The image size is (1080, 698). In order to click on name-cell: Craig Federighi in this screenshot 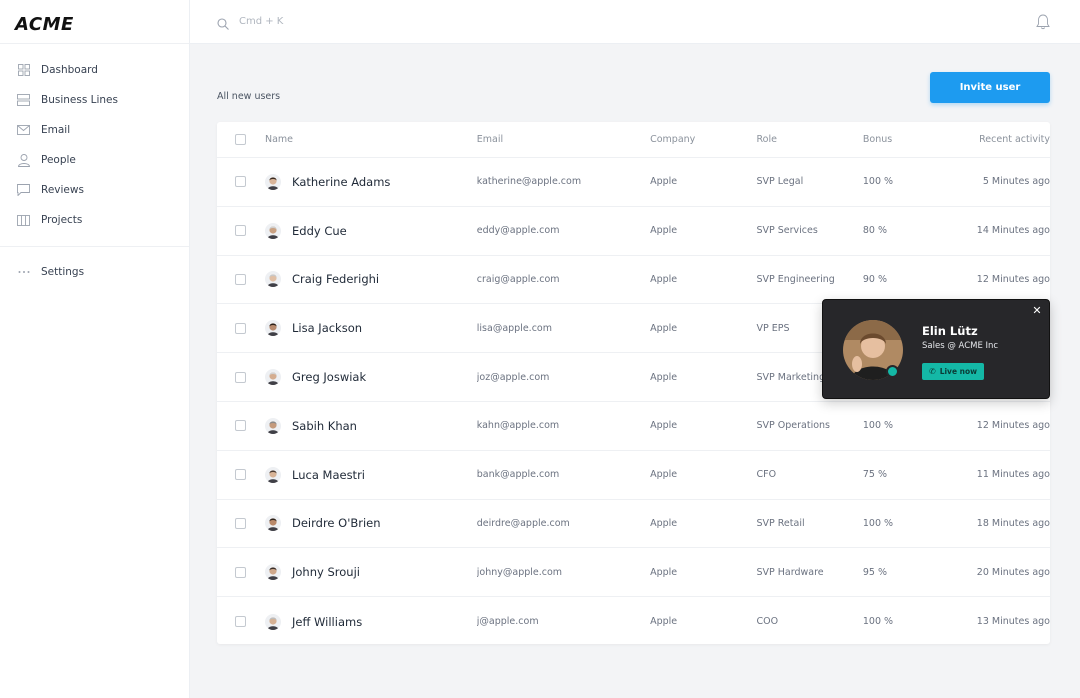, I will do `click(371, 279)`.